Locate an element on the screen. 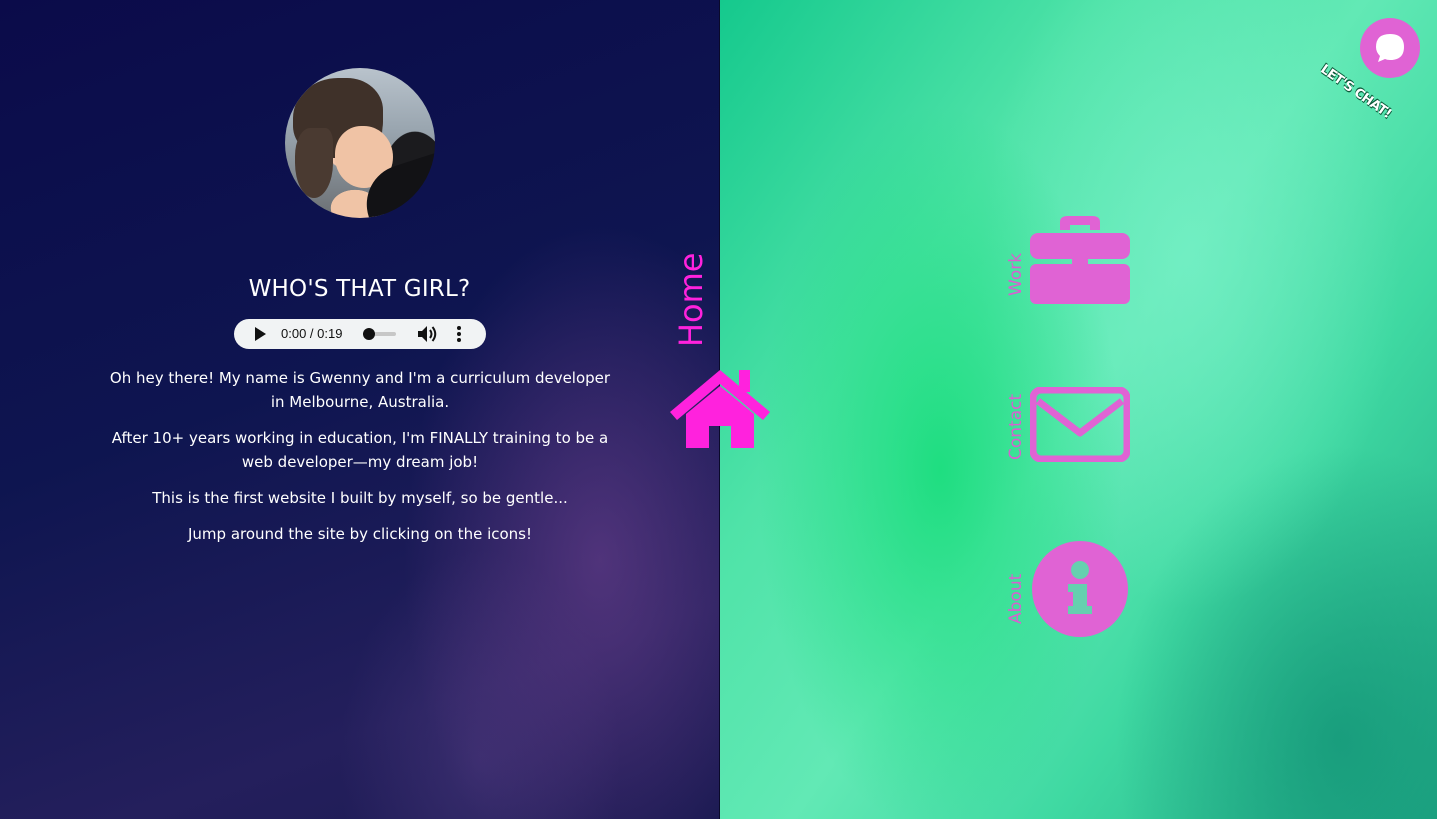 Image resolution: width=1437 pixels, height=819 pixels. nav-label-about: About is located at coordinates (1016, 599).